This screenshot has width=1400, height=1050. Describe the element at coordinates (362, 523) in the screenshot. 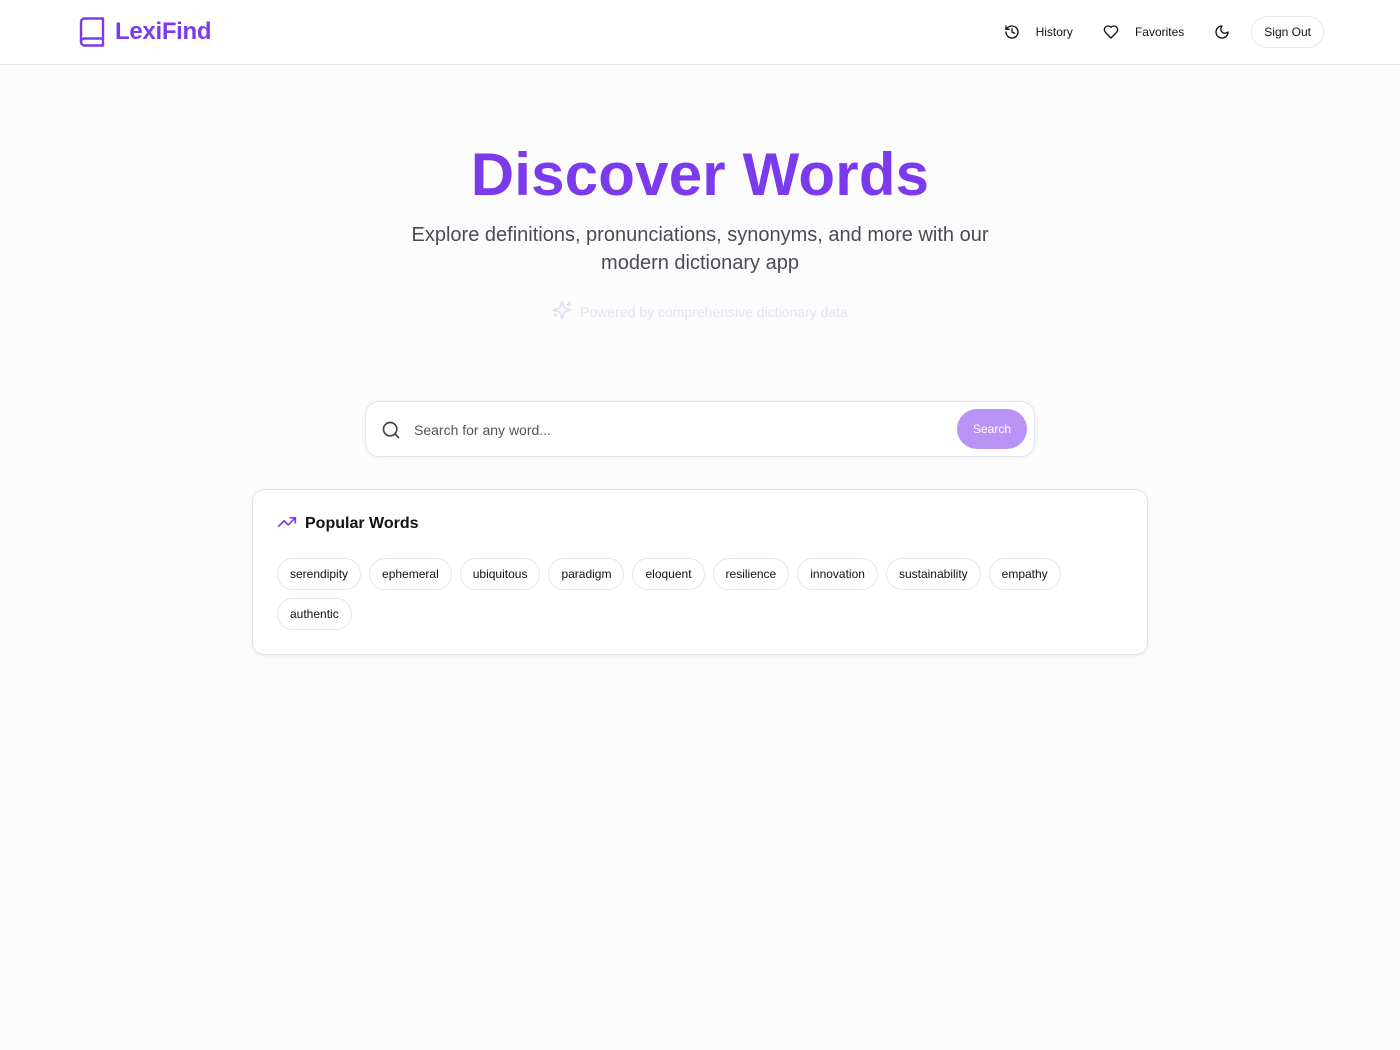

I see `popular-words-title: Popular Words` at that location.